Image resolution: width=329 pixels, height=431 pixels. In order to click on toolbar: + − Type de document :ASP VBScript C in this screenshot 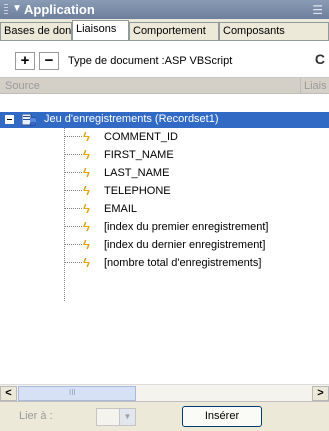, I will do `click(164, 57)`.